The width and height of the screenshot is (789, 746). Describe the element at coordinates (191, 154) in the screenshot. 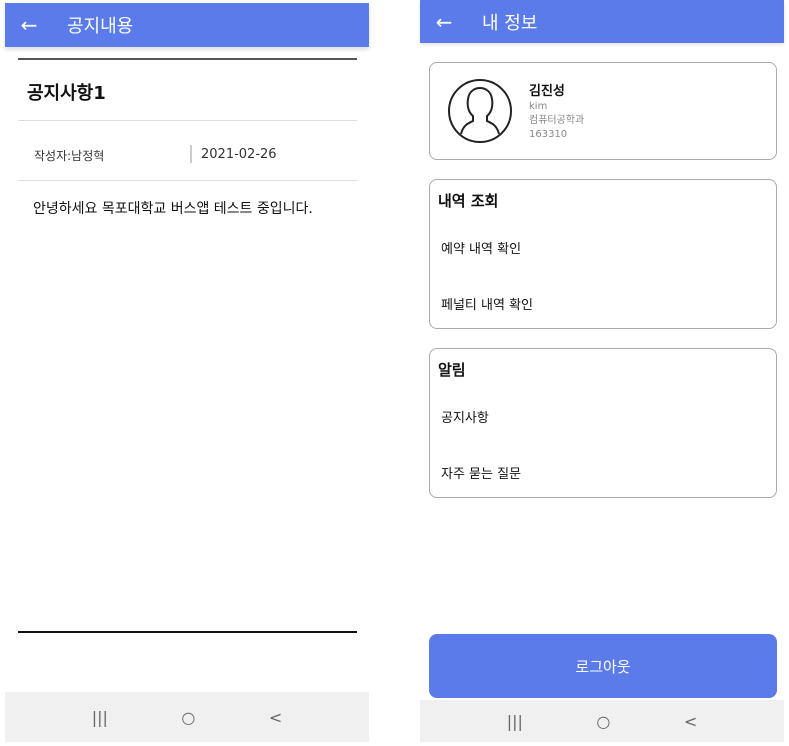

I see `separator` at that location.